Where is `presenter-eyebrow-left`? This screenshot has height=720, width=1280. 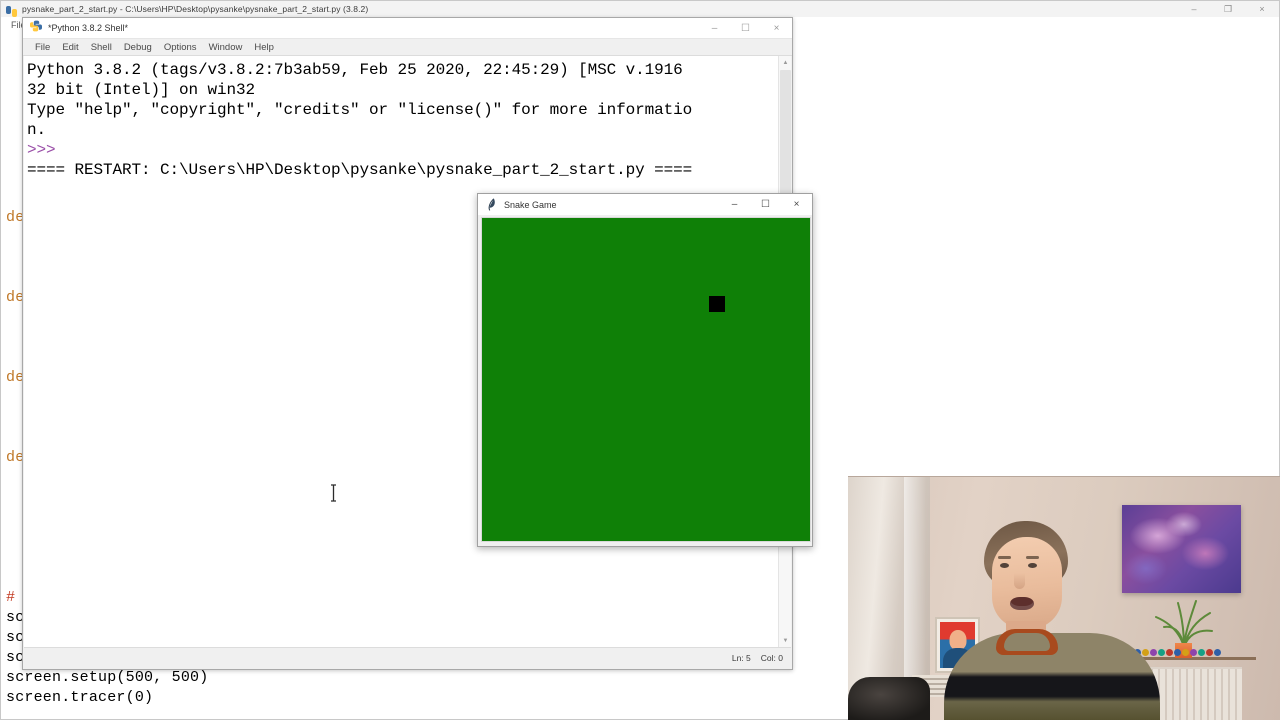
presenter-eyebrow-left is located at coordinates (1004, 557).